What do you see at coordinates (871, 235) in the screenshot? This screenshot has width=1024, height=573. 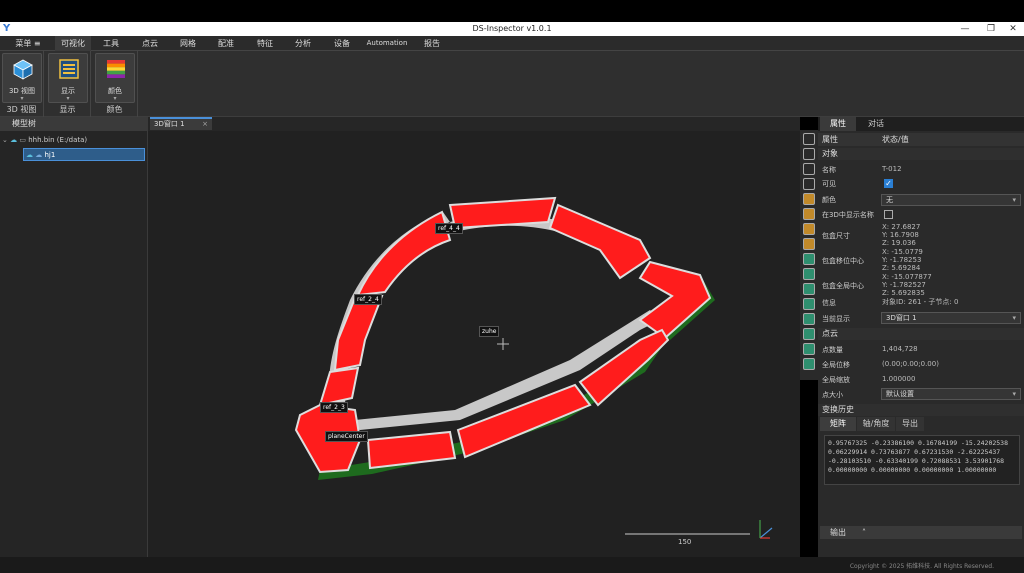 I see `prop-bbox-size: 包盒尺寸 X: 27.6827 Y: 16.7908 Z: 19.036` at bounding box center [871, 235].